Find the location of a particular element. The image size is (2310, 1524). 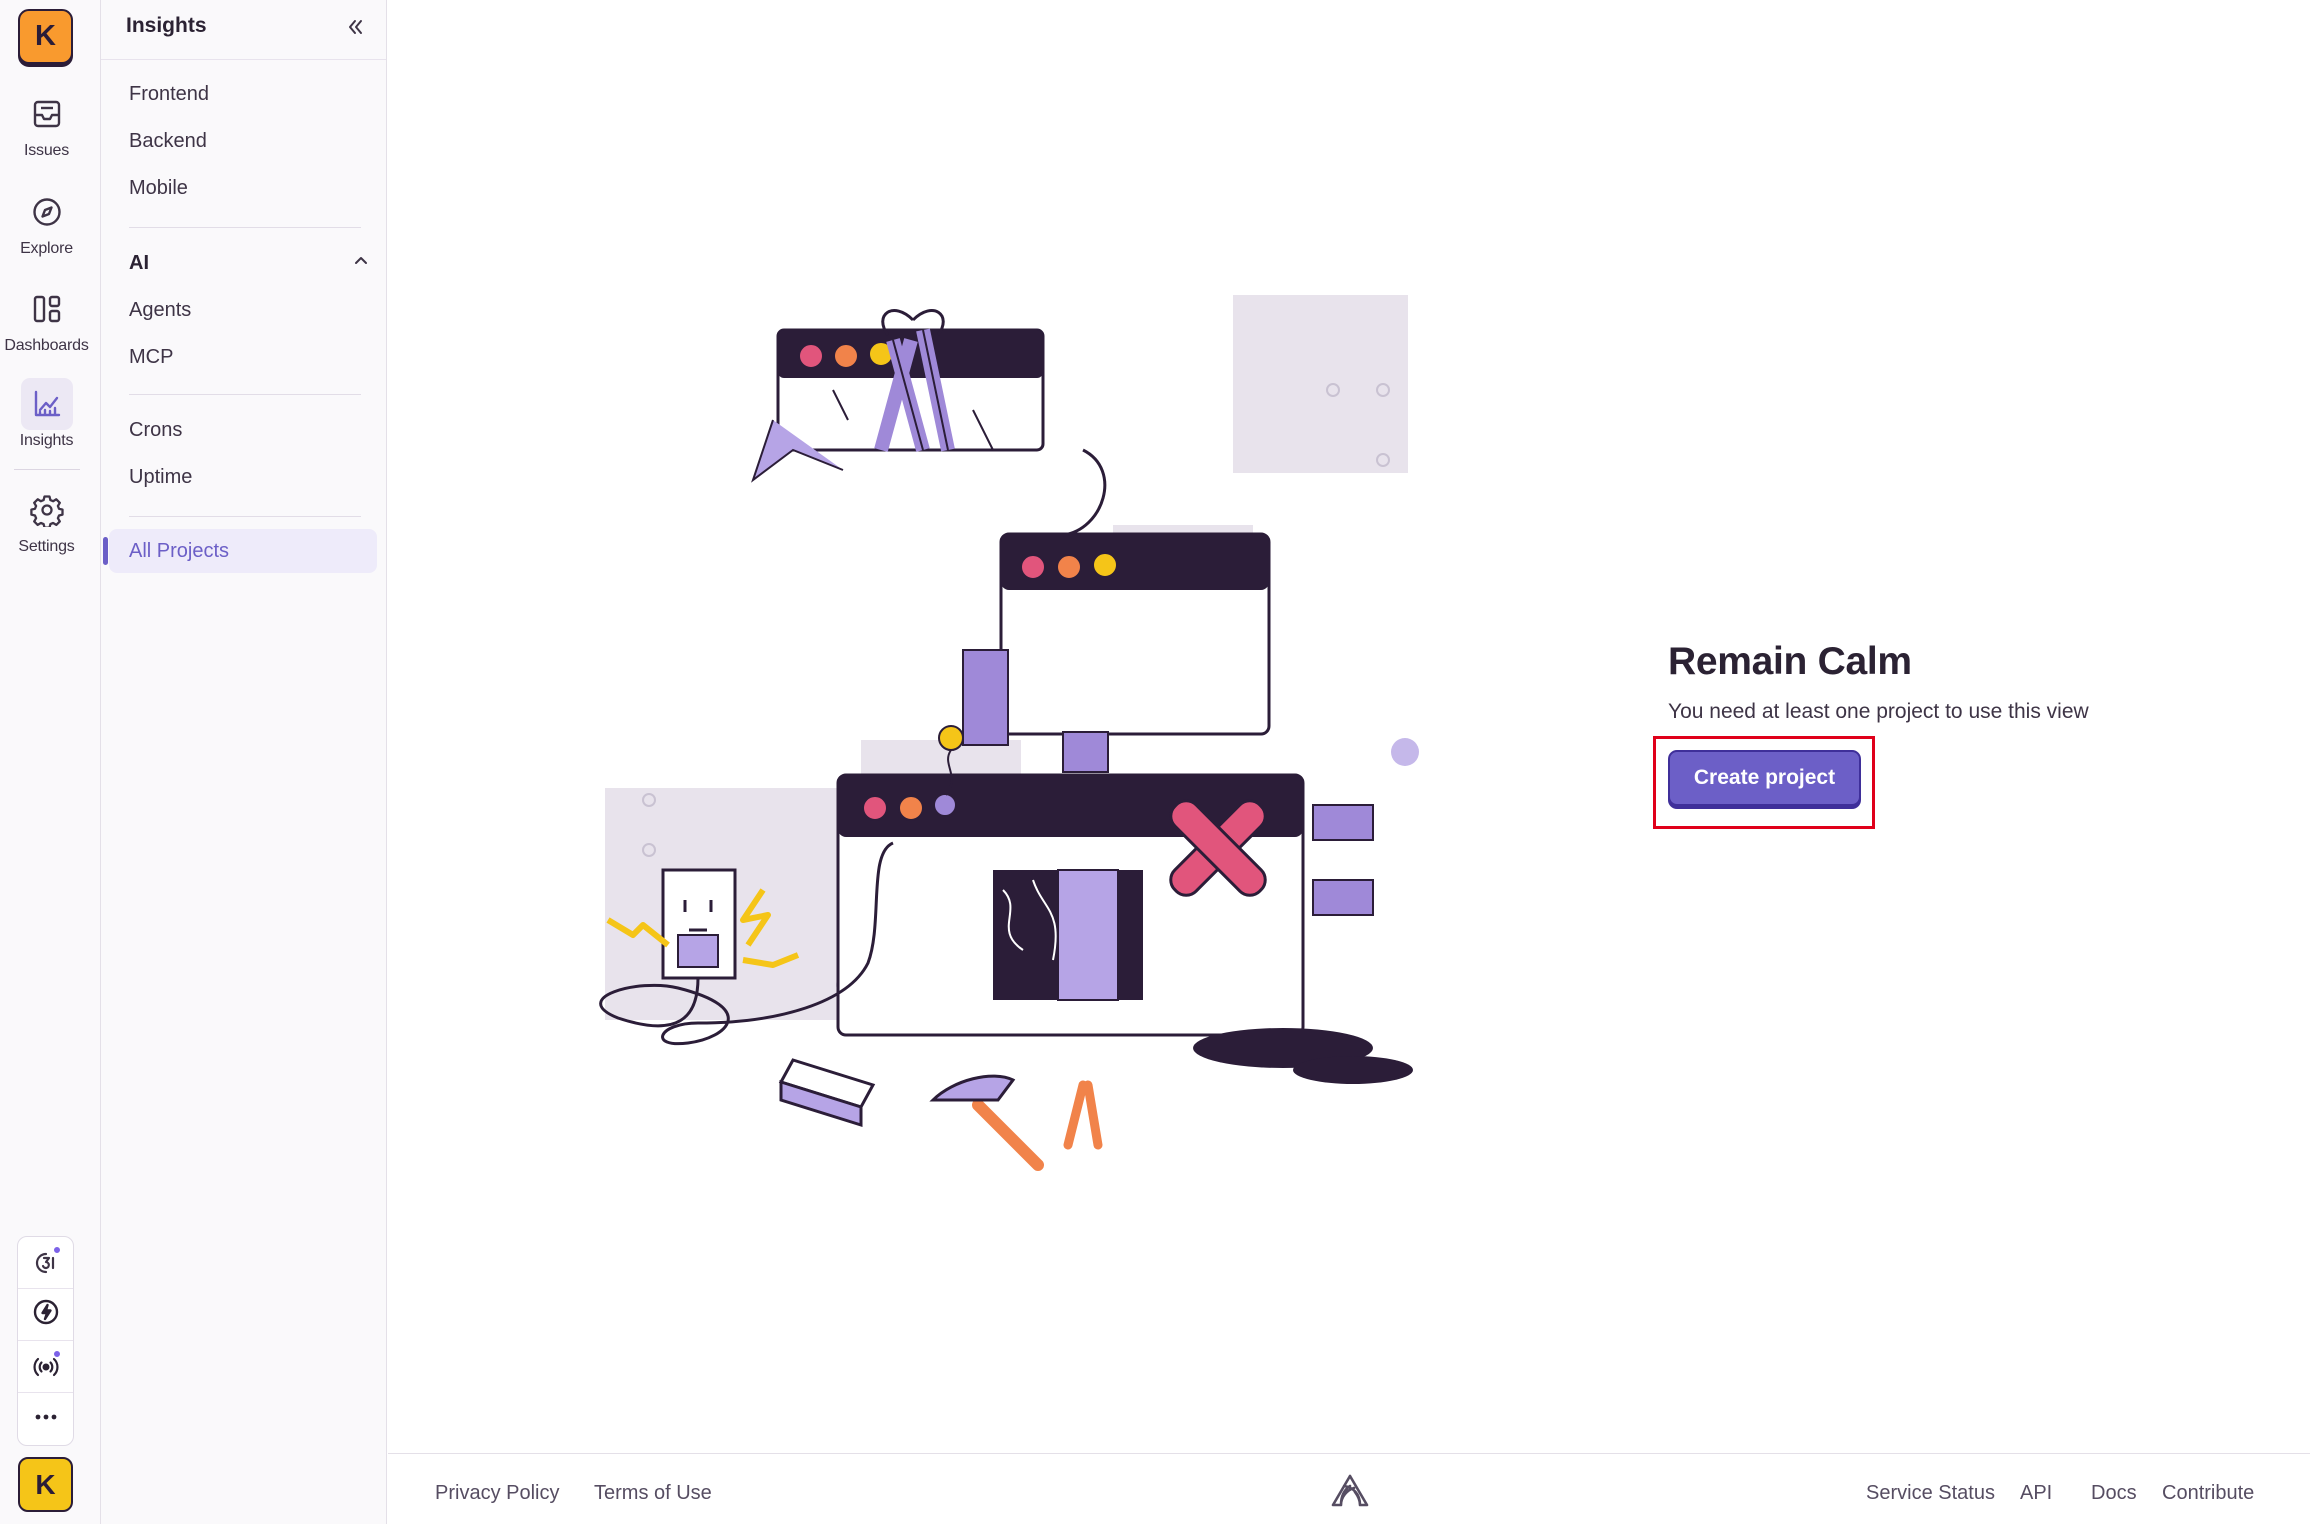

user-avatar-button: K is located at coordinates (45, 1484).